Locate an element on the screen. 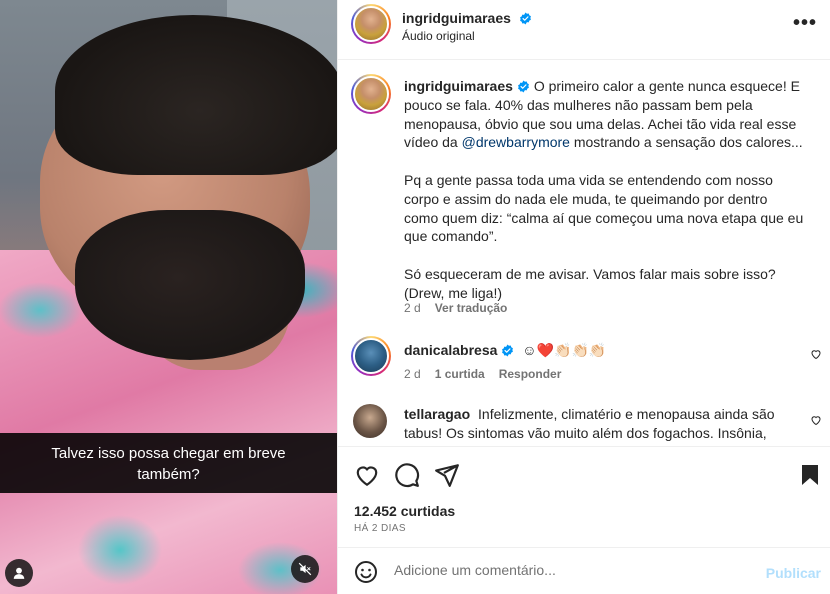 The height and width of the screenshot is (594, 830). original-audio-link: Áudio original is located at coordinates (438, 36).